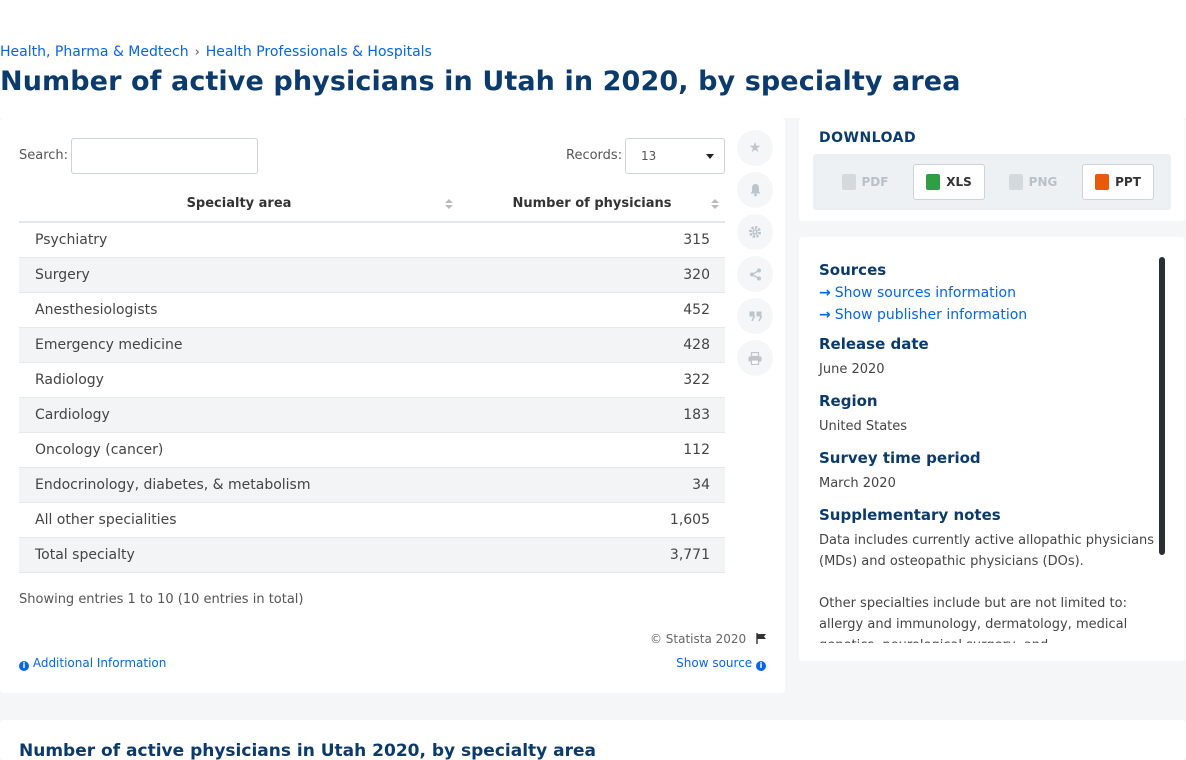  I want to click on show-publisher-label: Show publisher information, so click(931, 315).